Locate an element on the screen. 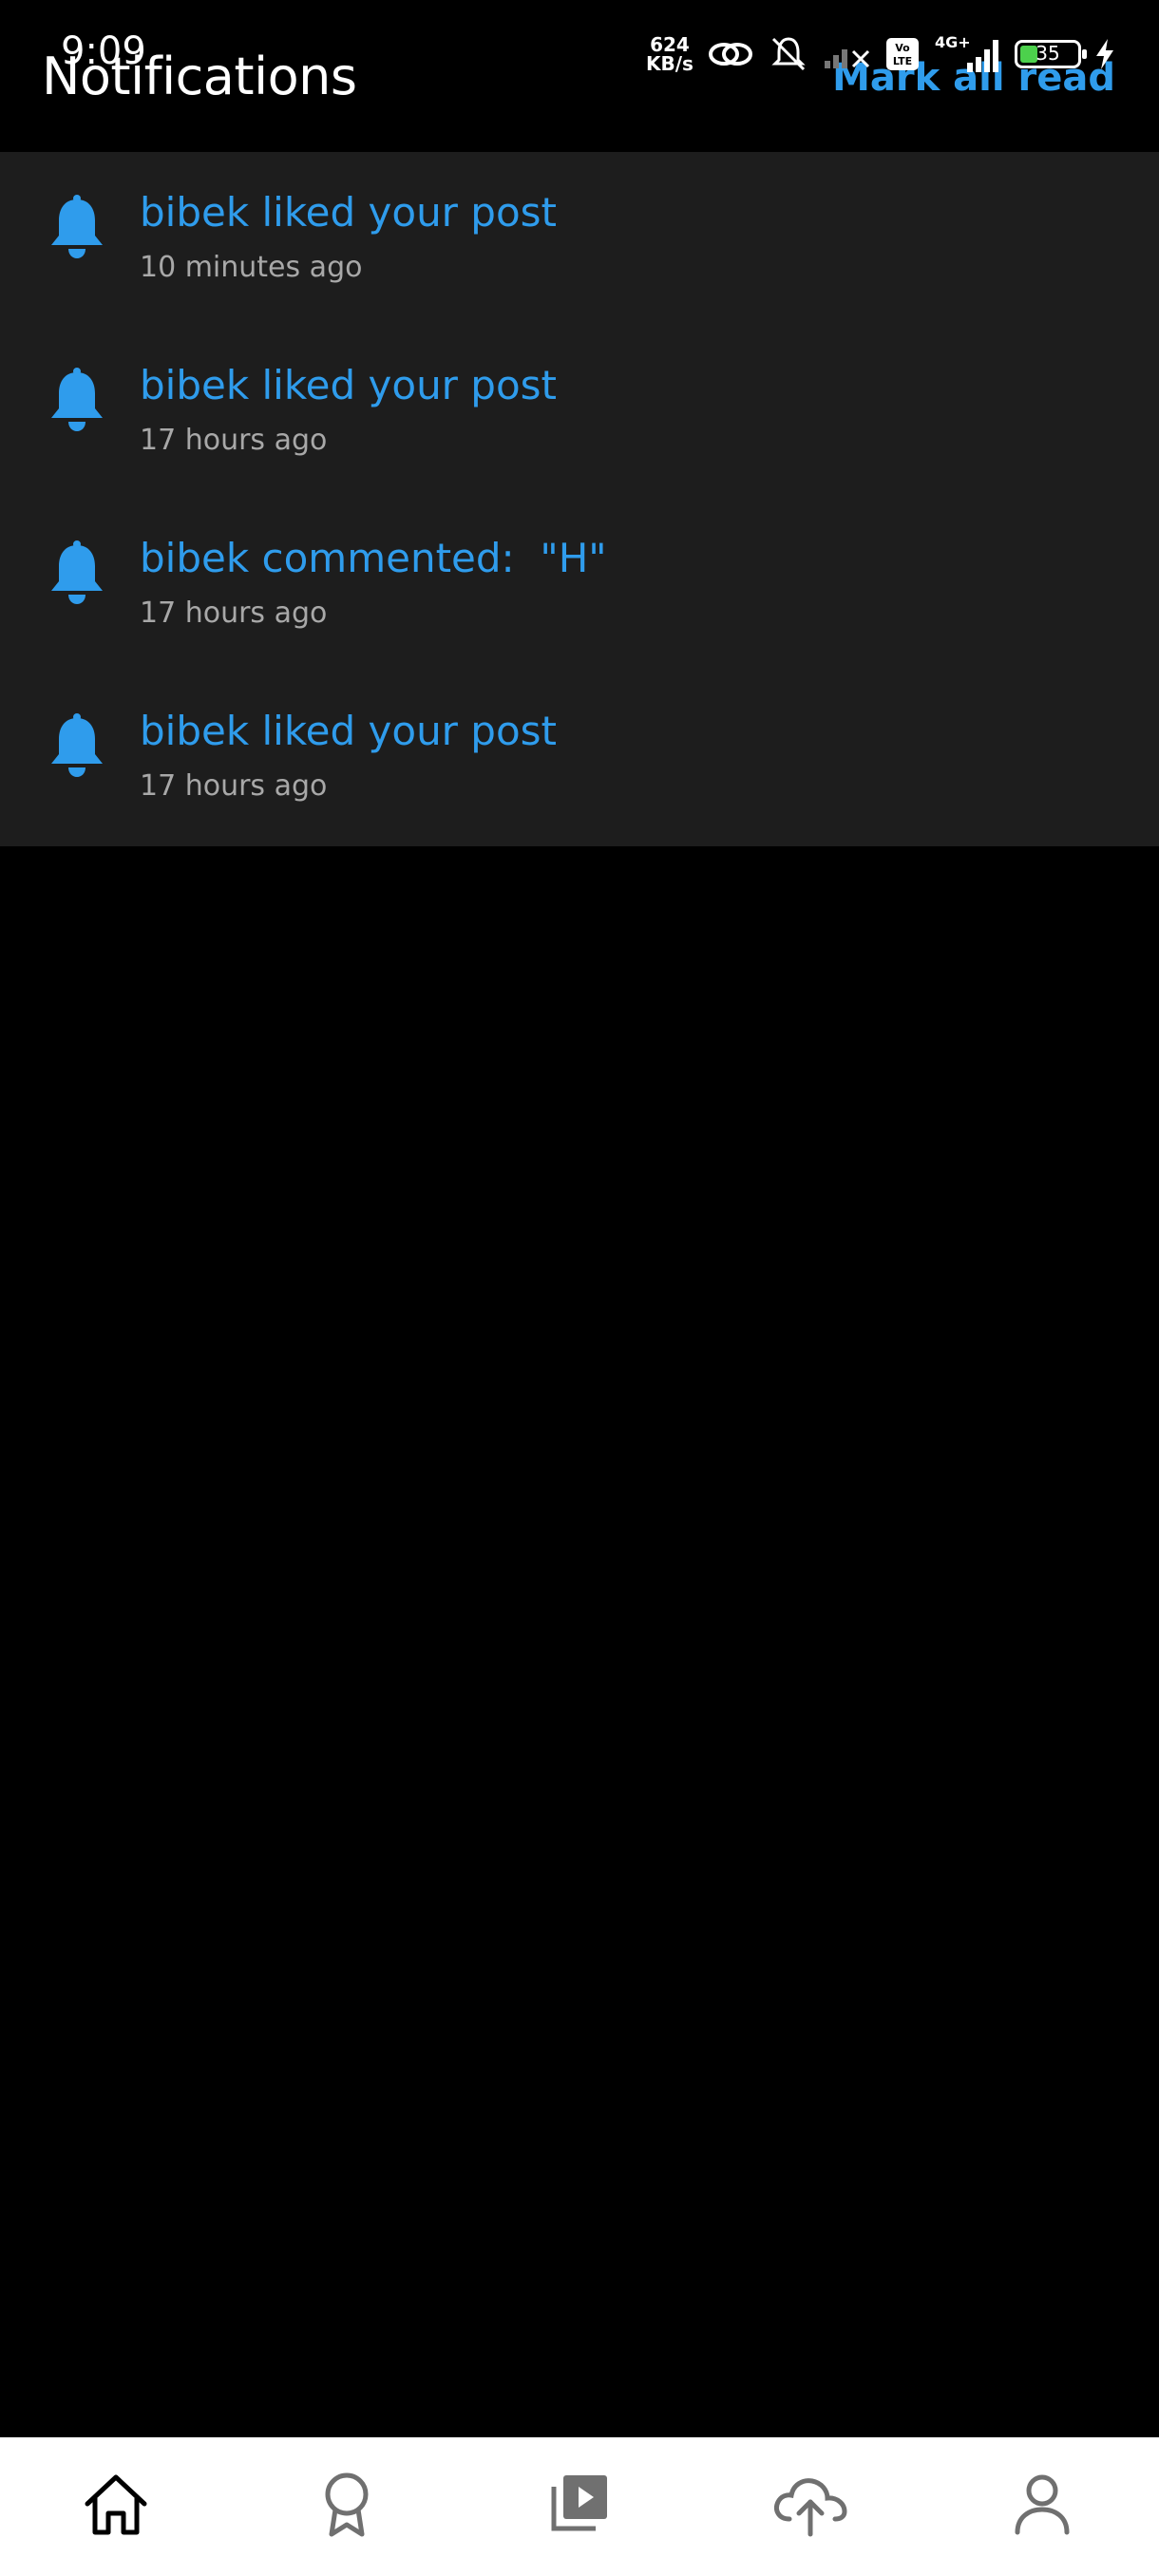 The width and height of the screenshot is (1159, 2576). nav-upload-button is located at coordinates (810, 2503).